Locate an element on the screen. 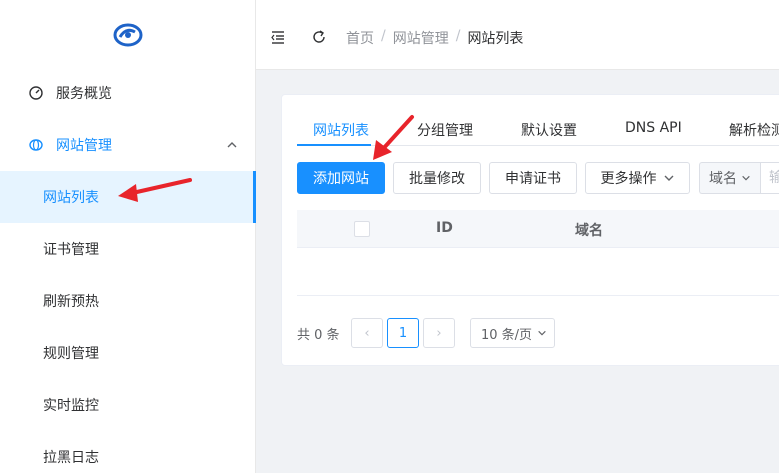 This screenshot has width=779, height=473. tabs: 网站列表 分组管理 默认设置 DNS API 解析检测 is located at coordinates (530, 128).